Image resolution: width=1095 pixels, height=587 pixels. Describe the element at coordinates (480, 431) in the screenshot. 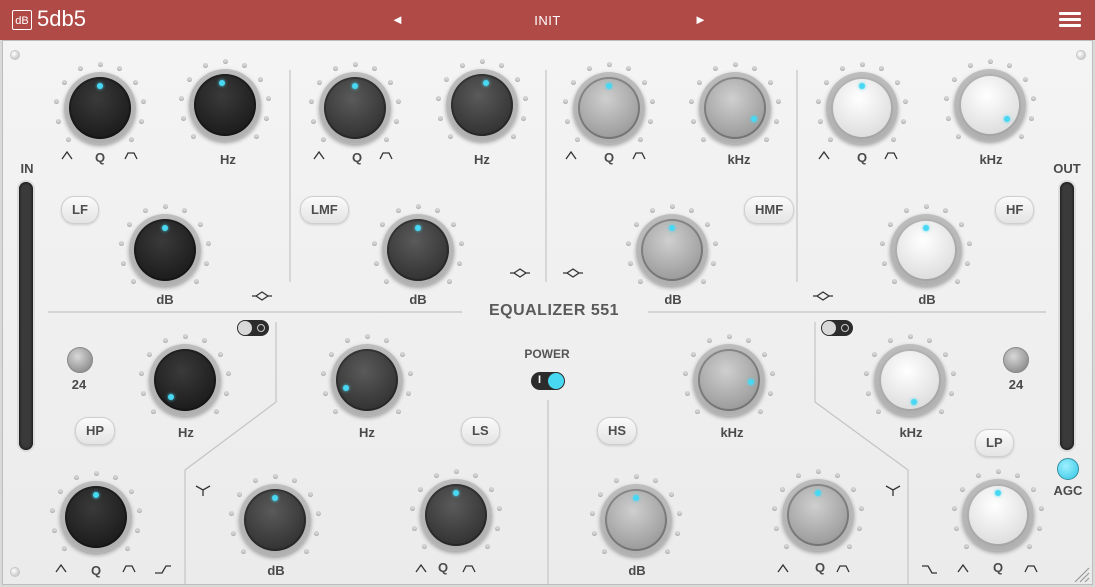

I see `ls-band-button: LS` at that location.